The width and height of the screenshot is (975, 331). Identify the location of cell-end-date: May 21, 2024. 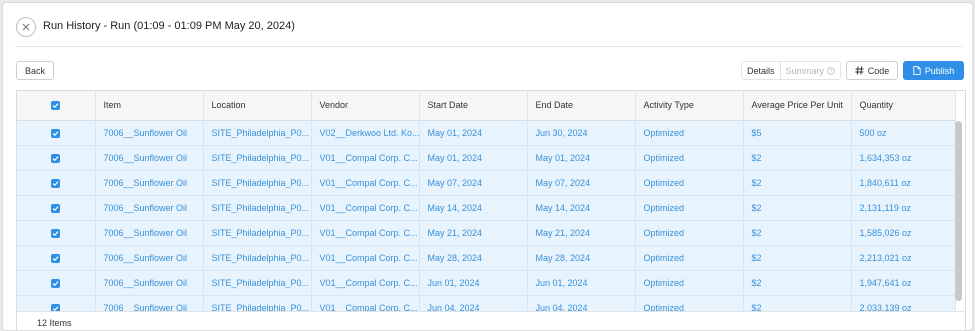
(581, 233).